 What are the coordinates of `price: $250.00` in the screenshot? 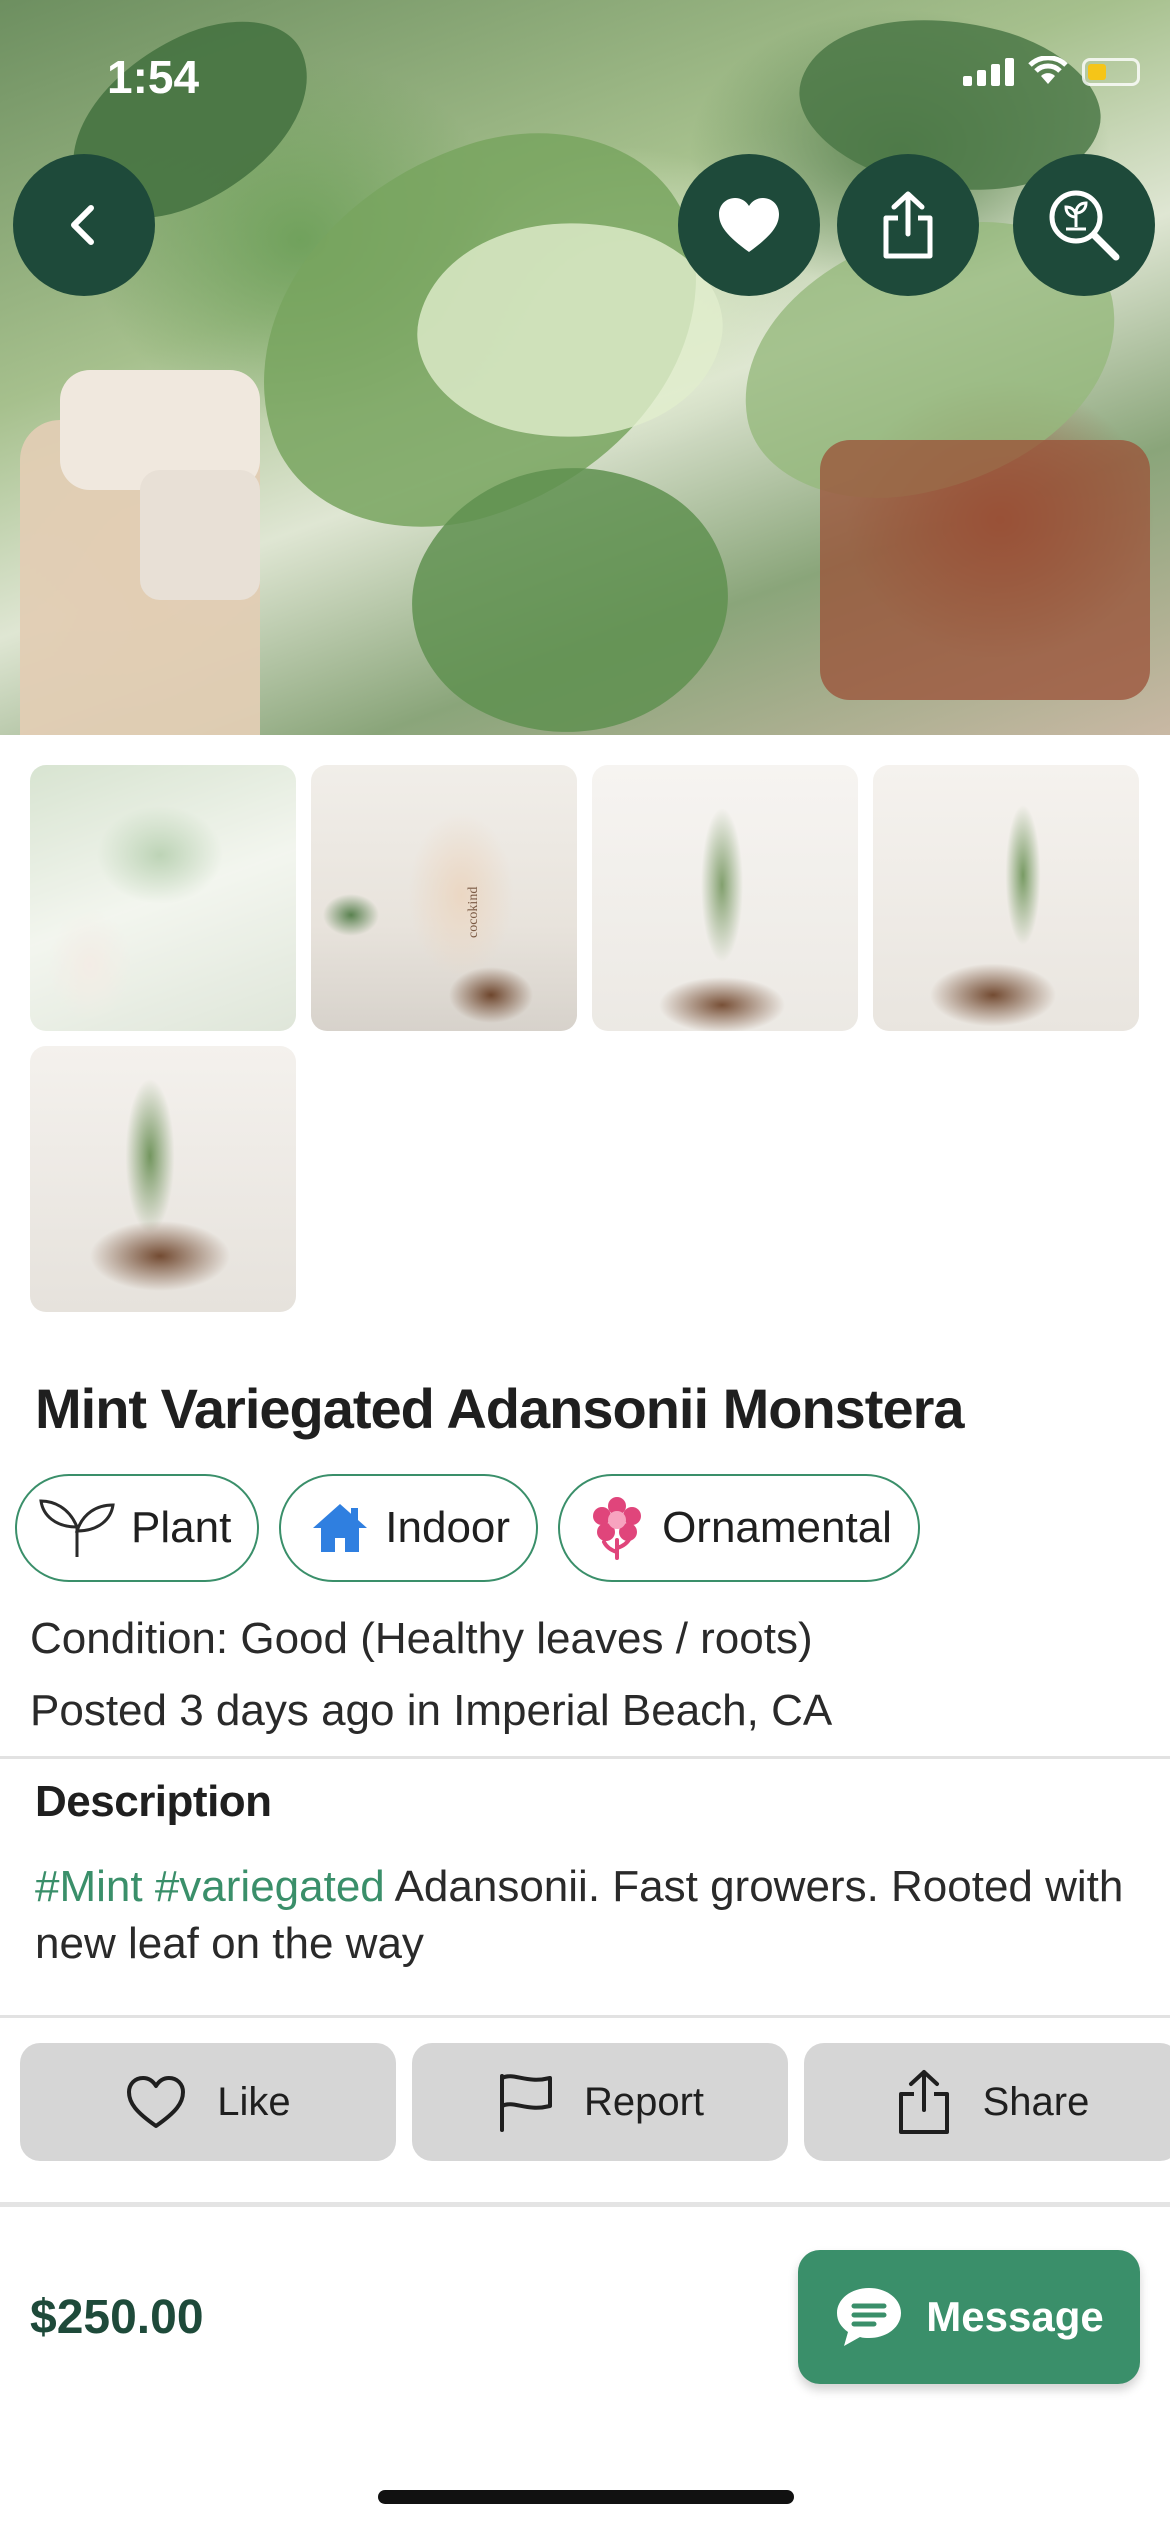 It's located at (117, 2317).